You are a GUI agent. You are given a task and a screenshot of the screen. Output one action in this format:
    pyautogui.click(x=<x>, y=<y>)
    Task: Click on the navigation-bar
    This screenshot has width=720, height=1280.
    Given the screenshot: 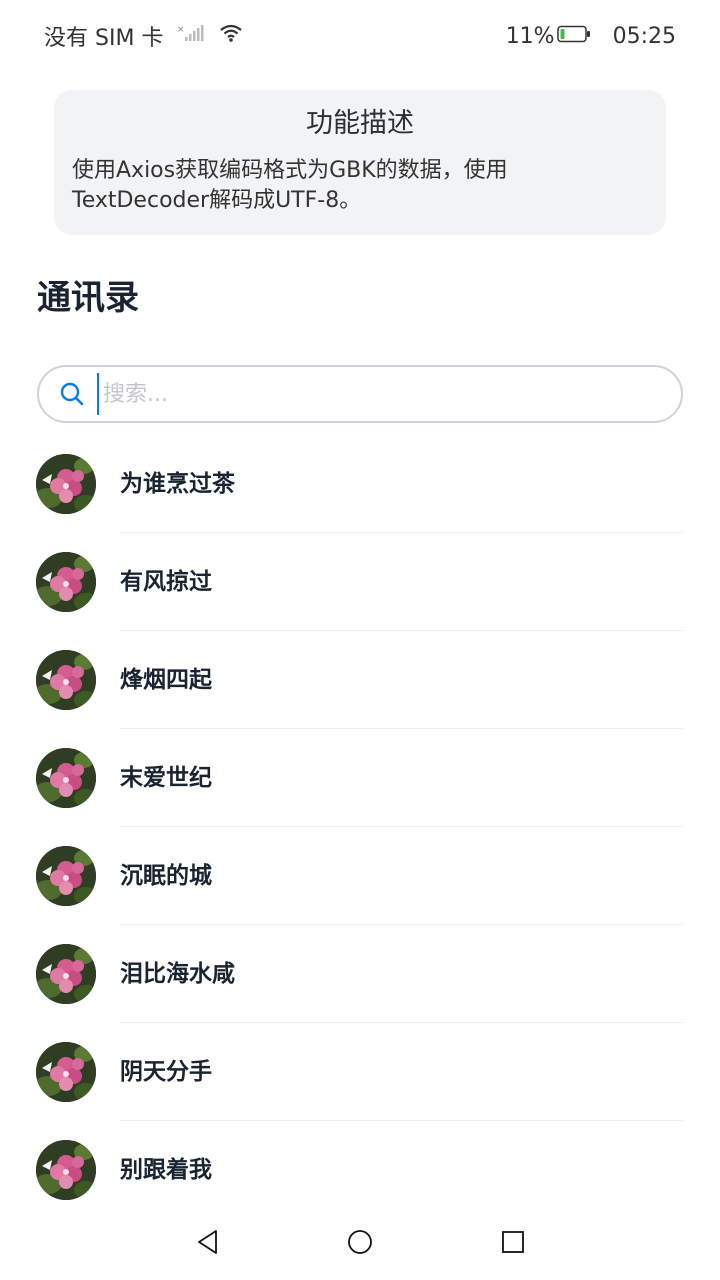 What is the action you would take?
    pyautogui.click(x=360, y=1244)
    